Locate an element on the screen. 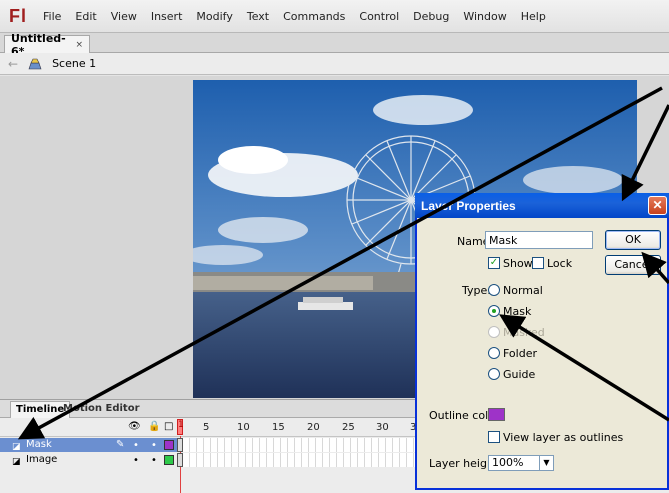 The width and height of the screenshot is (669, 493). type-label: Type: is located at coordinates (476, 290).